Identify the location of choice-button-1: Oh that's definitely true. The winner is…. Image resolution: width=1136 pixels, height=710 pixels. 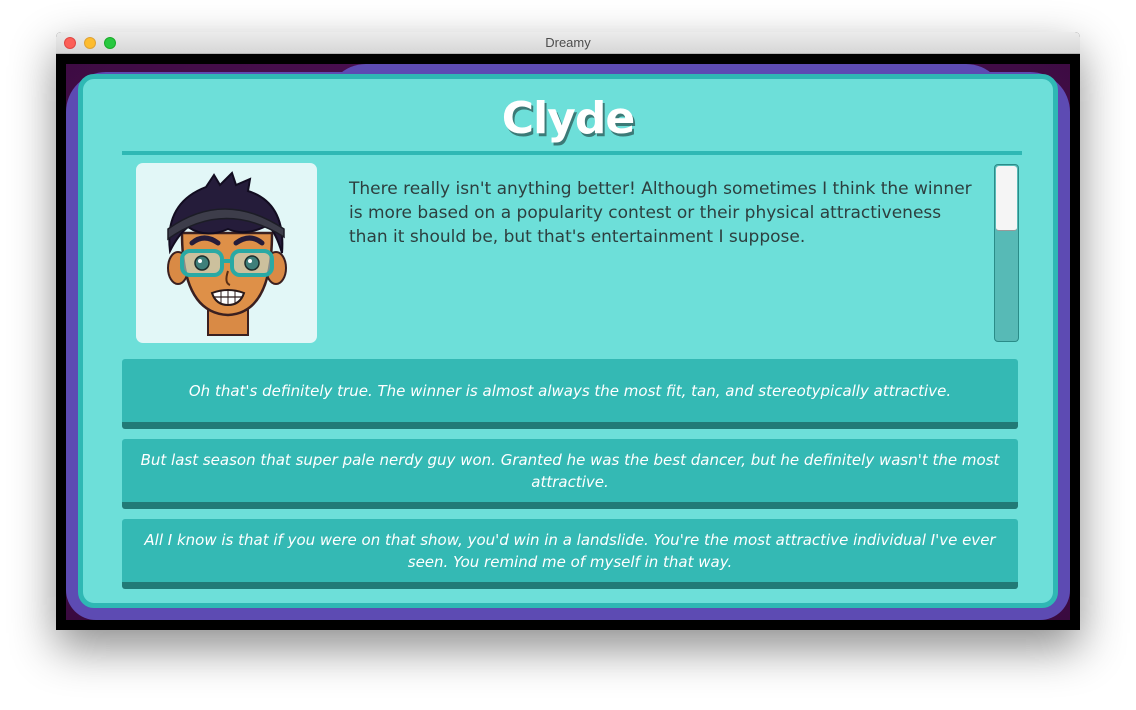
(570, 394).